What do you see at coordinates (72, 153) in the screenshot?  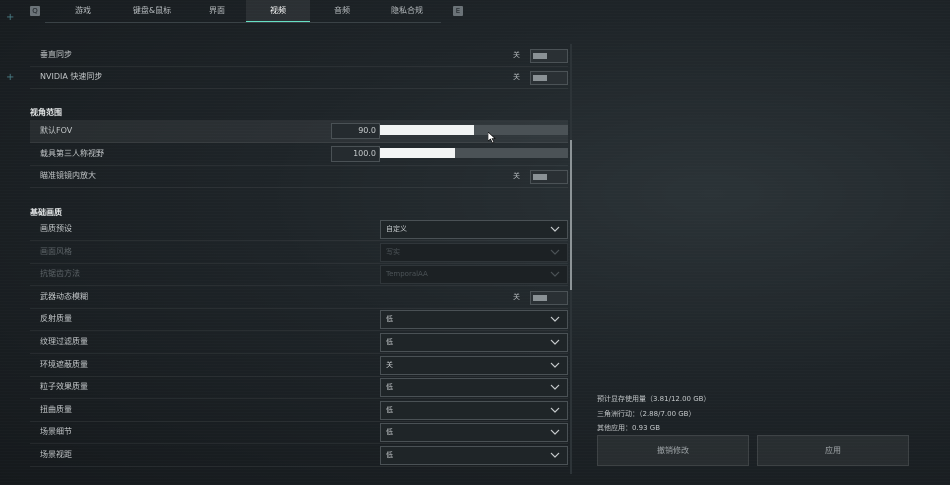 I see `setting-label: 载具第三人称视野` at bounding box center [72, 153].